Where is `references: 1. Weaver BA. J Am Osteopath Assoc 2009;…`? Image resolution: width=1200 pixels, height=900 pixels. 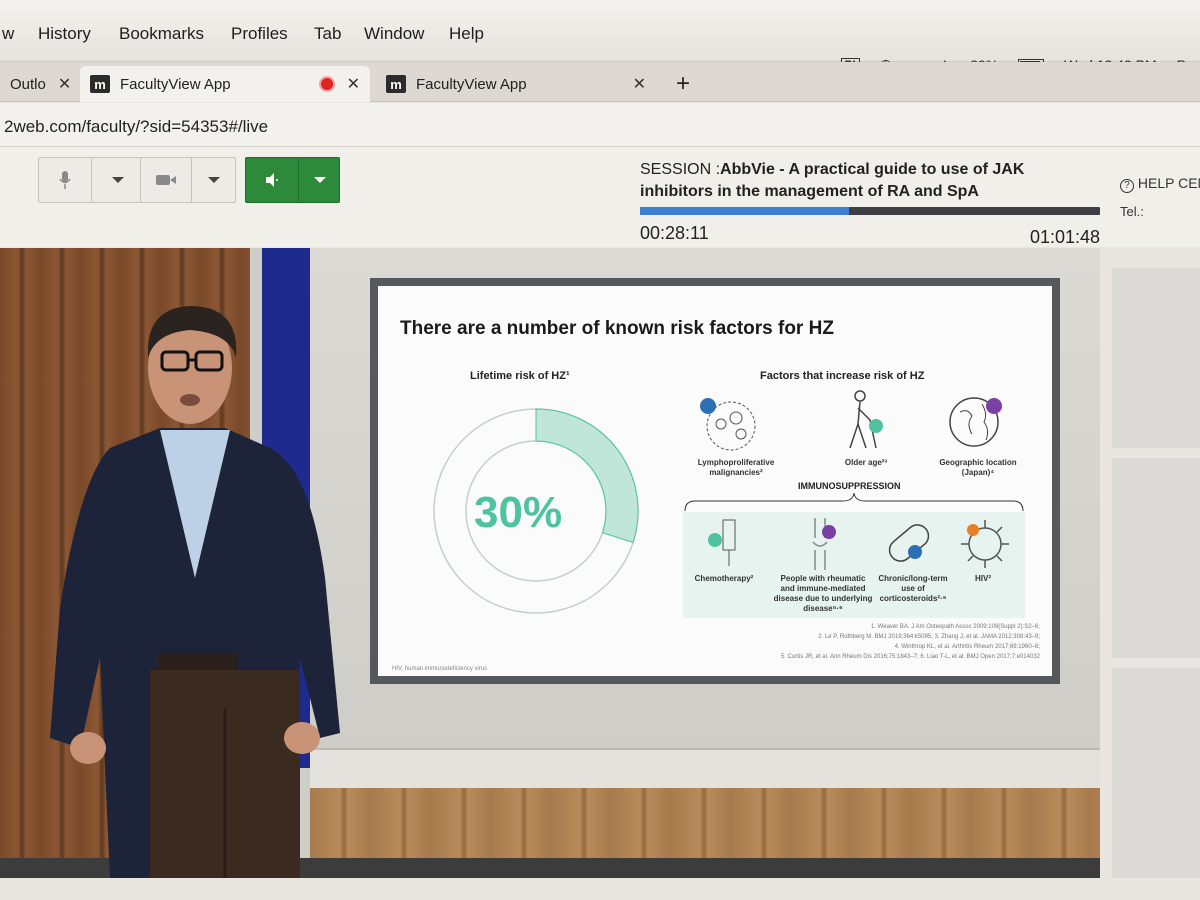 references: 1. Weaver BA. J Am Osteopath Assoc 2009;… is located at coordinates (870, 642).